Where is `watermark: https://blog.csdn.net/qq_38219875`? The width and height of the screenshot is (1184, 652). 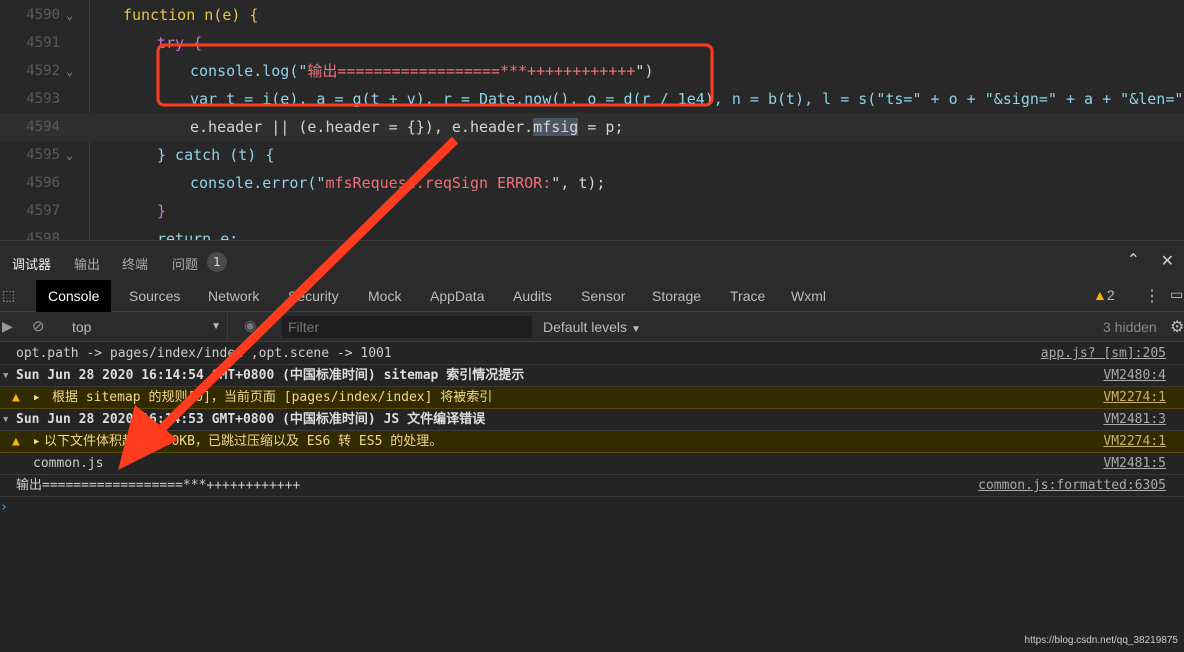
watermark: https://blog.csdn.net/qq_38219875 is located at coordinates (1101, 640).